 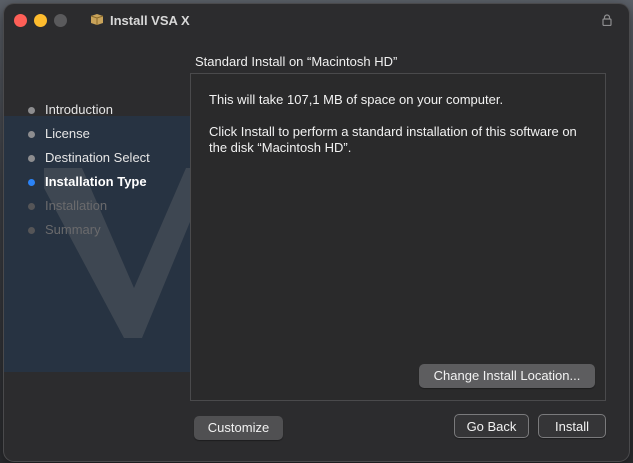 I want to click on package-icon, so click(x=97, y=19).